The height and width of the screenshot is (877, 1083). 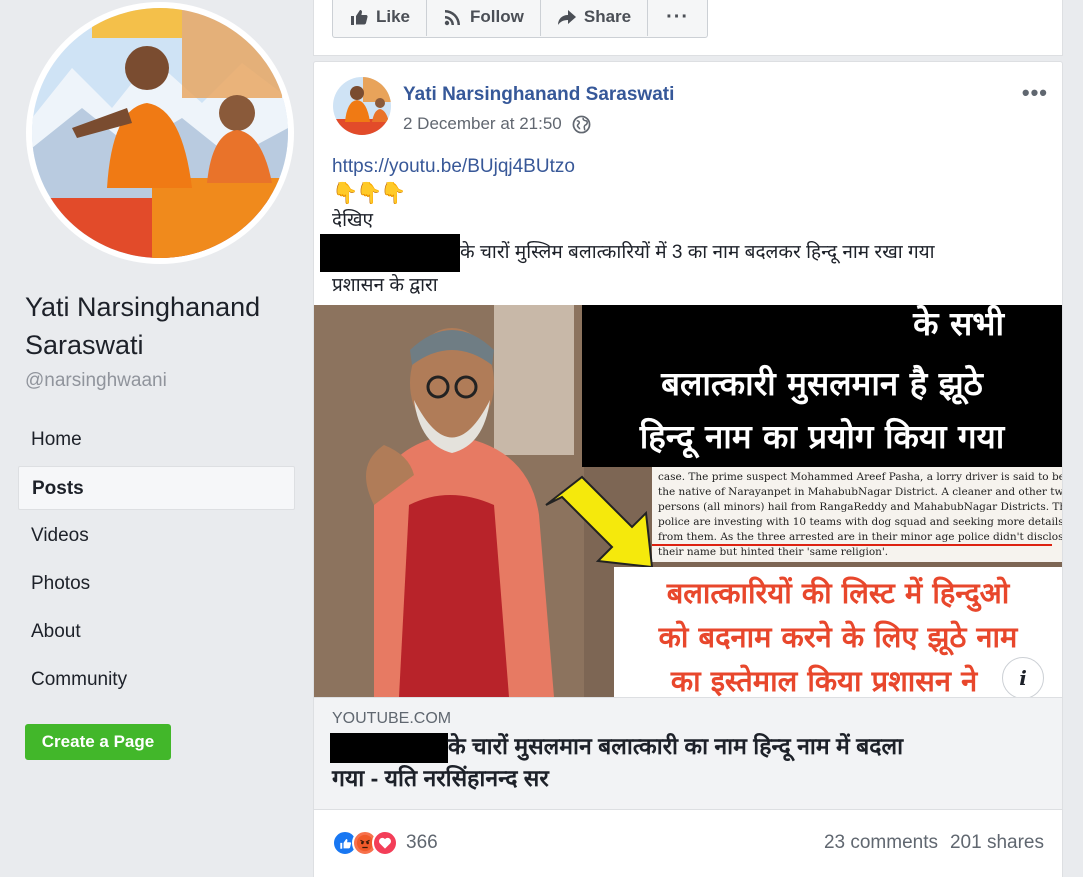 I want to click on post-timestamp: 2 December at 21:50, so click(x=482, y=124).